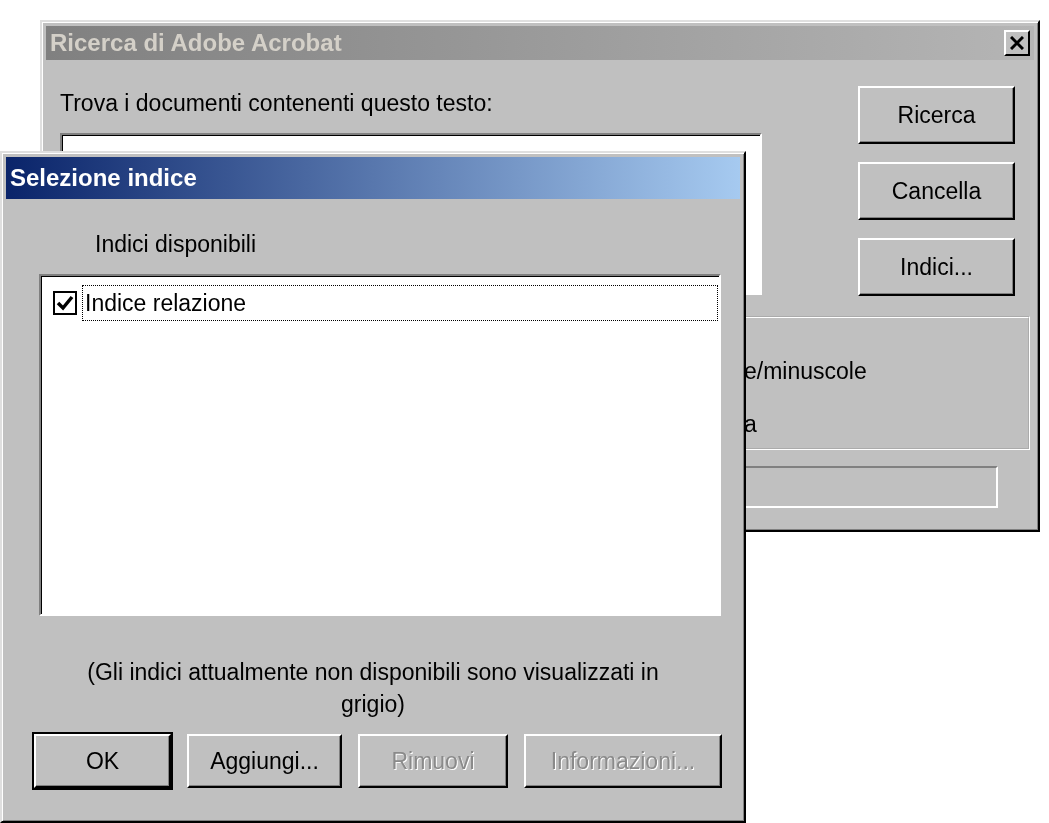 This screenshot has height=823, width=1049. Describe the element at coordinates (65, 302) in the screenshot. I see `checkbox` at that location.